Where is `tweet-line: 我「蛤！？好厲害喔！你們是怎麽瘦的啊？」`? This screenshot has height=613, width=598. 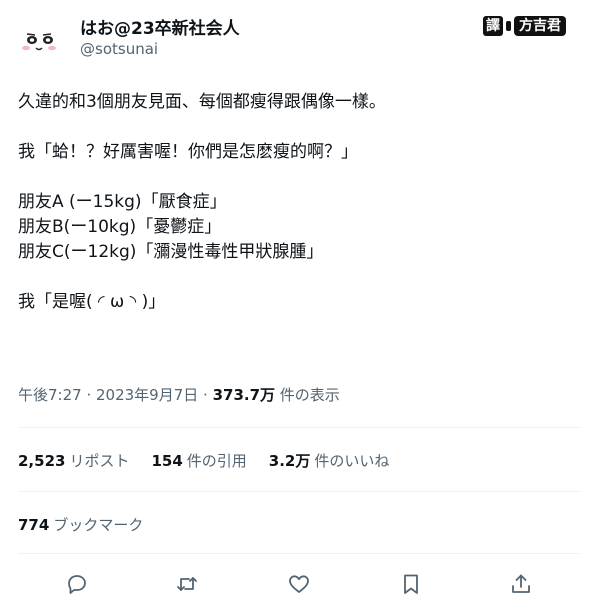 tweet-line: 我「蛤！？好厲害喔！你們是怎麽瘦的啊？」 is located at coordinates (188, 152).